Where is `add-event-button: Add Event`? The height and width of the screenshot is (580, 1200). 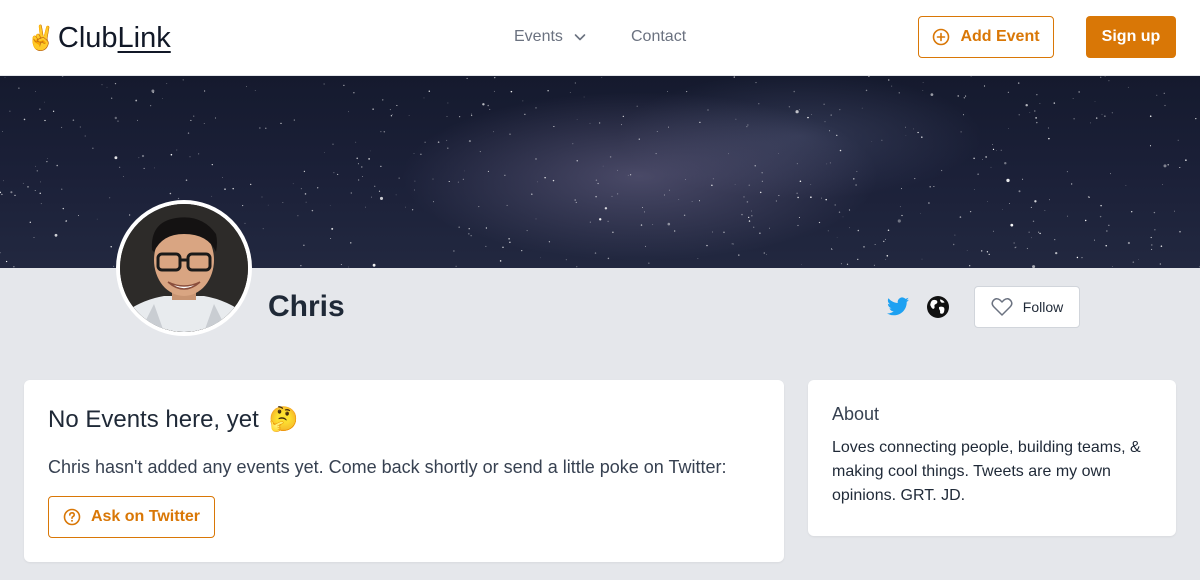 add-event-button: Add Event is located at coordinates (986, 37).